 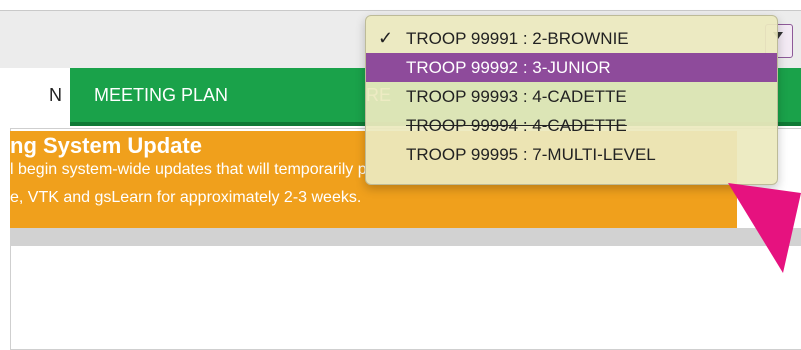 I want to click on troop-option-label: TROOP 99991 : 2-BROWNIE, so click(x=517, y=38).